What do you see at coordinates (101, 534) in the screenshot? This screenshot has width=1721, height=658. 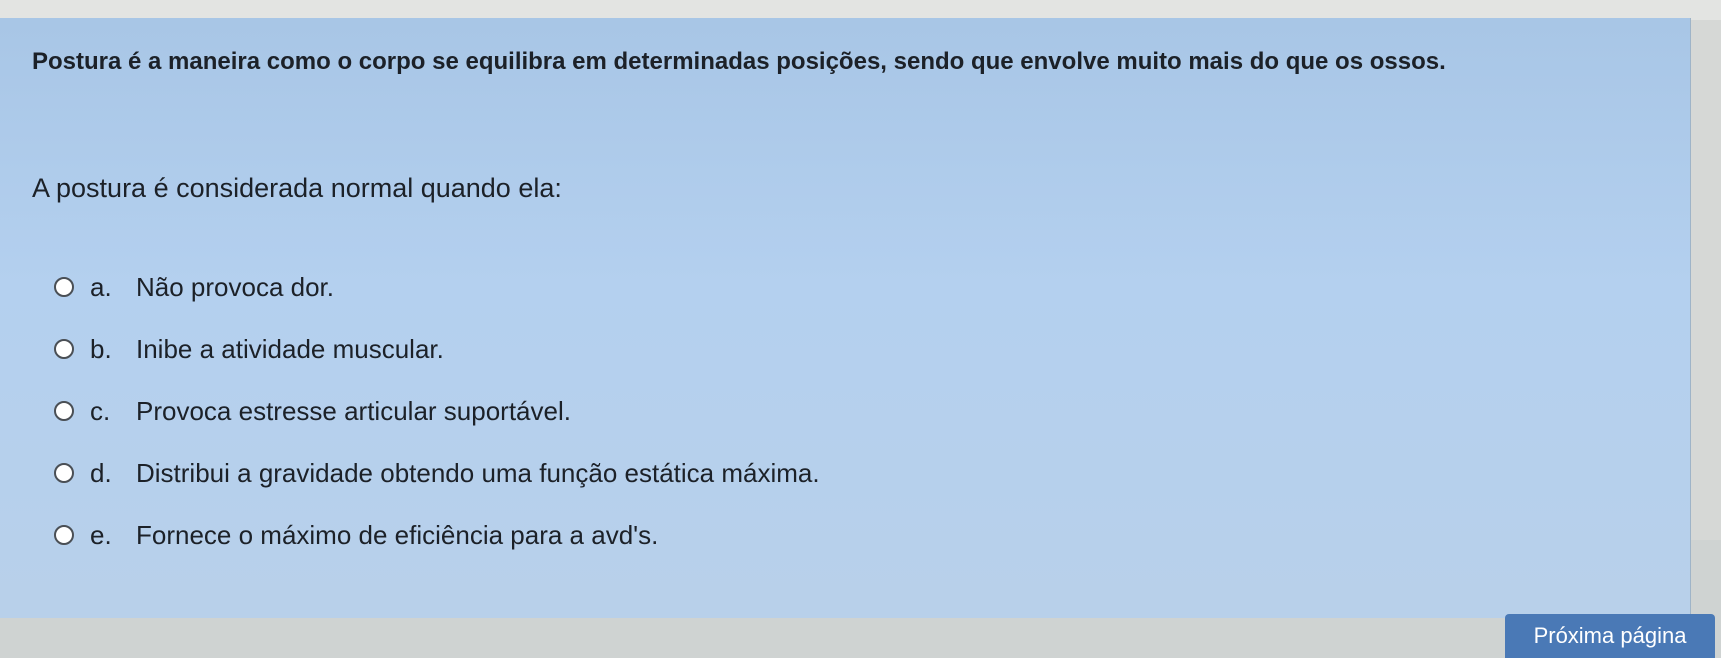 I see `option-letter: e.` at bounding box center [101, 534].